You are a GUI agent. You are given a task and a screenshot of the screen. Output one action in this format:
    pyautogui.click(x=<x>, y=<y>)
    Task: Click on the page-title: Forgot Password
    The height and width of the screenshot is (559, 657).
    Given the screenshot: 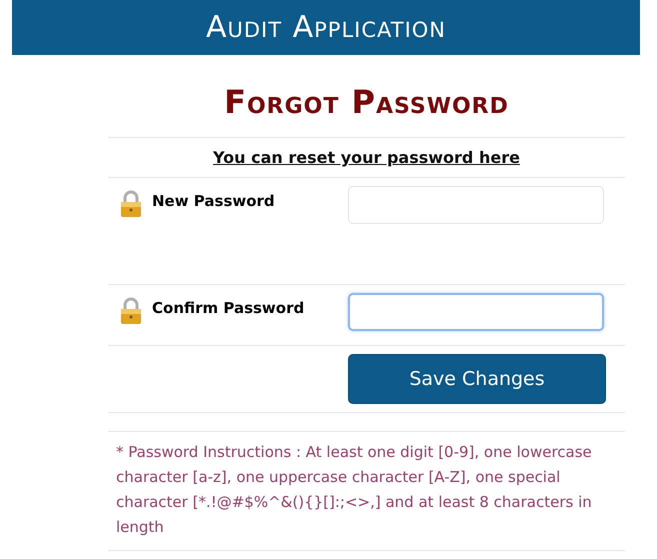 What is the action you would take?
    pyautogui.click(x=366, y=96)
    